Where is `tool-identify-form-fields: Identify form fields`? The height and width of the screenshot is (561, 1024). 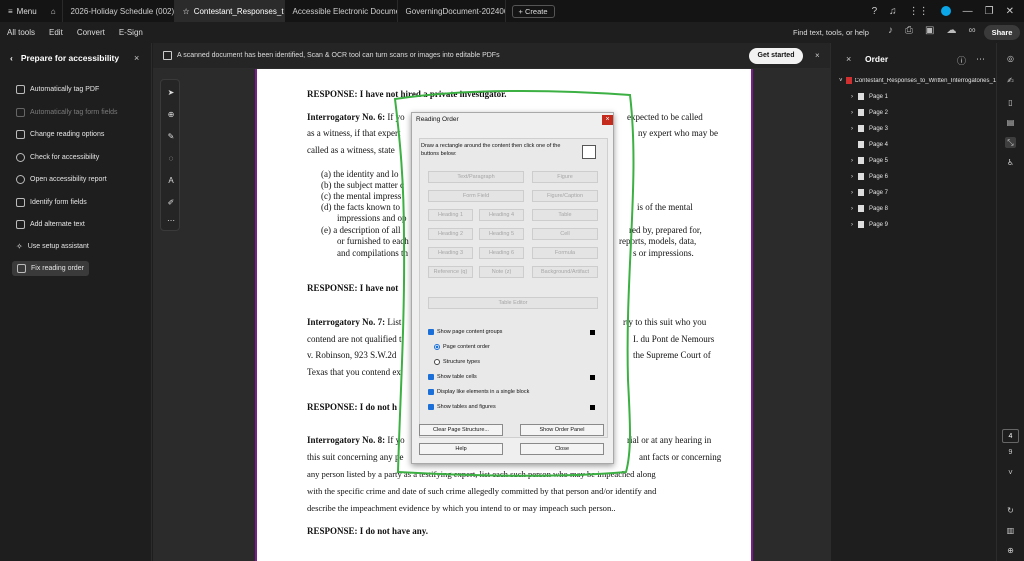 tool-identify-form-fields: Identify form fields is located at coordinates (51, 202).